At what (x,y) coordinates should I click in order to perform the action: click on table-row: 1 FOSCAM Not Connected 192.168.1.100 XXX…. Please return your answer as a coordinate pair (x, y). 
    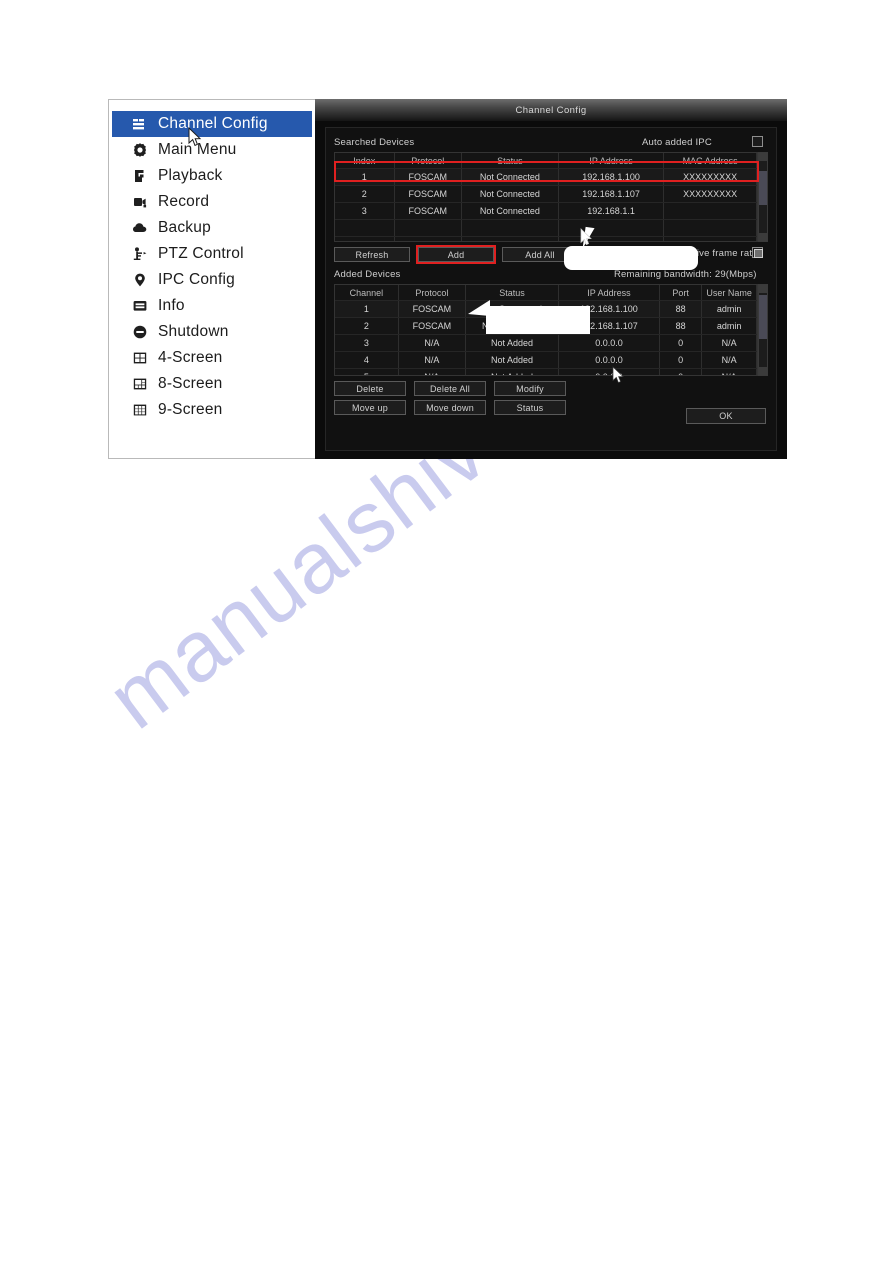
    Looking at the image, I should click on (546, 177).